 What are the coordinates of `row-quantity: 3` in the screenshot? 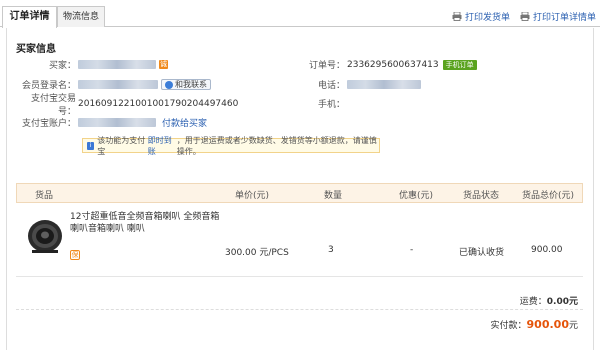 It's located at (331, 250).